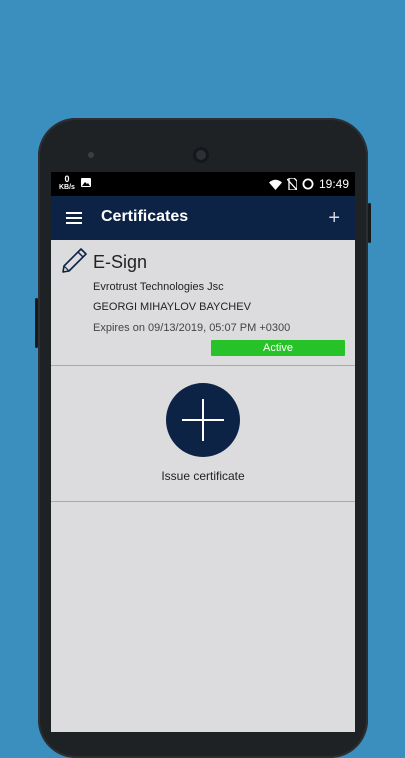  Describe the element at coordinates (158, 287) in the screenshot. I see `certificate-issuer: Evrotrust Technologies Jsc` at that location.